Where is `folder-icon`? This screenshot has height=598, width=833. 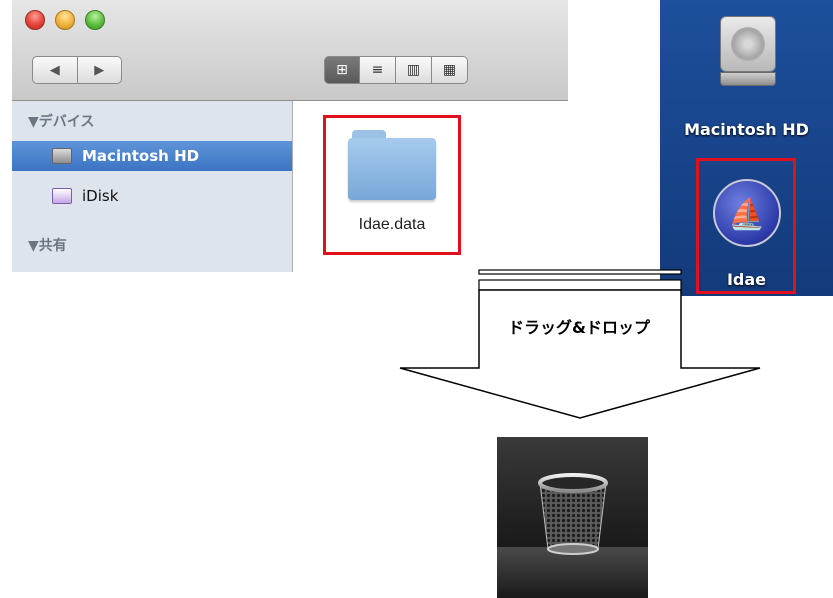
folder-icon is located at coordinates (392, 165).